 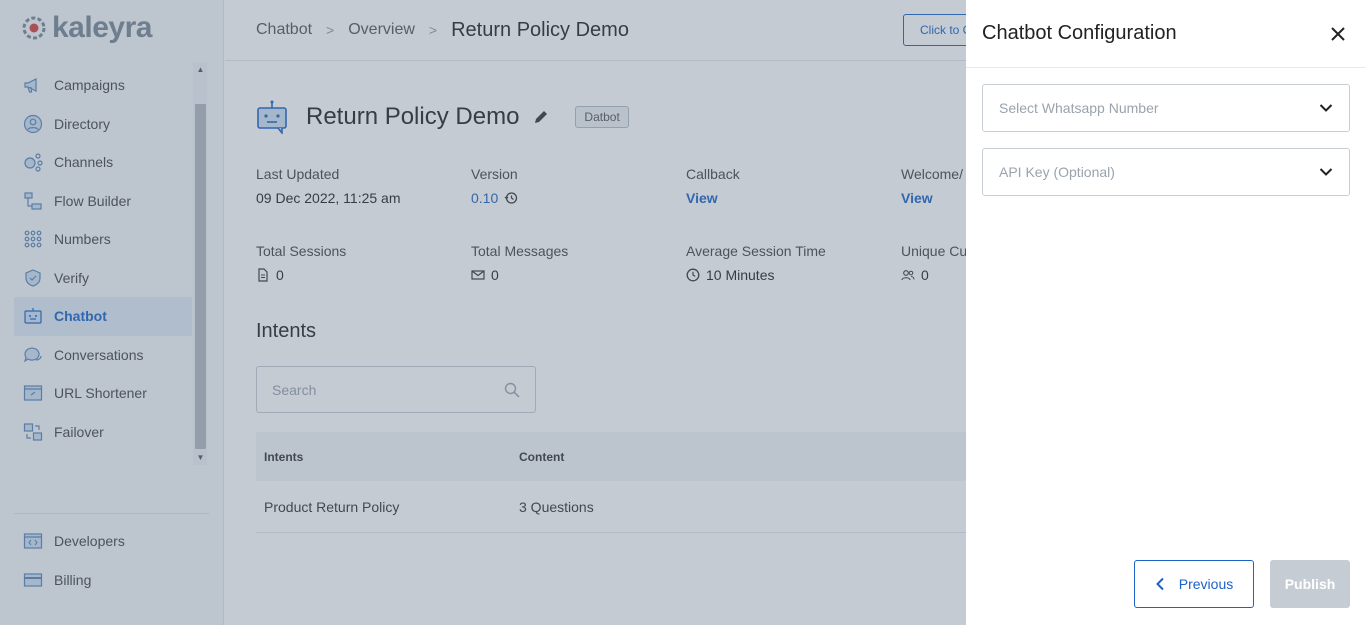 I want to click on drawer-header: Chatbot Configuration, so click(x=1166, y=34).